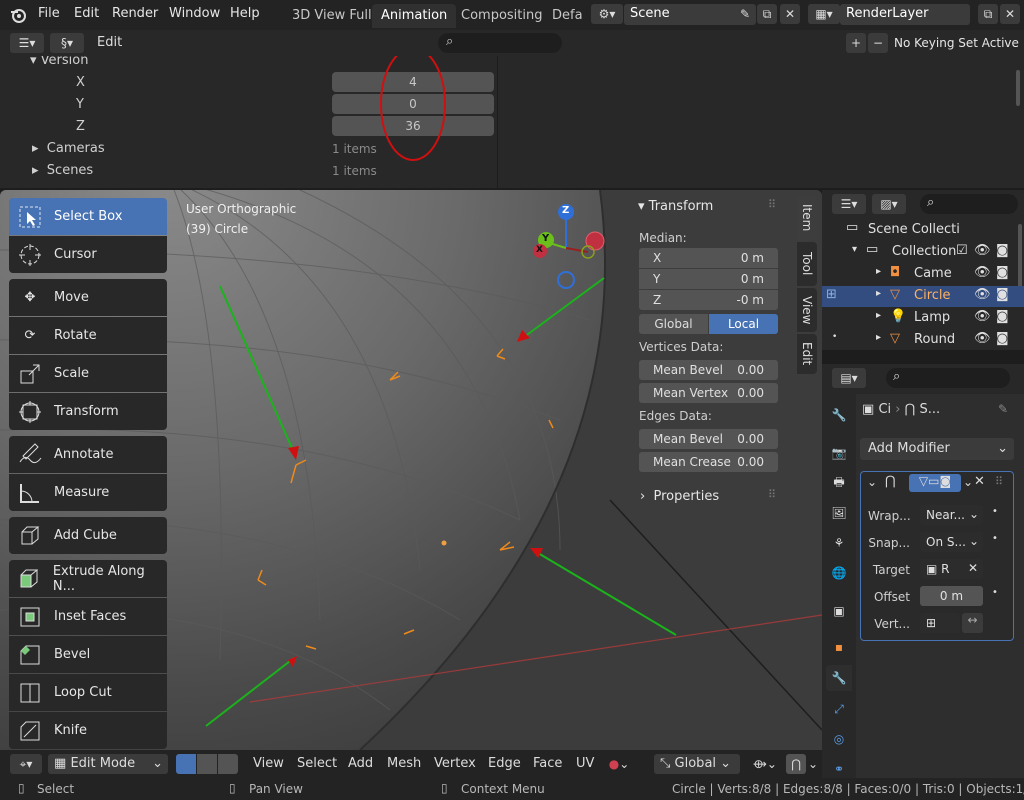 This screenshot has width=1024, height=800. What do you see at coordinates (567, 16) in the screenshot?
I see `tab-default: Defa` at bounding box center [567, 16].